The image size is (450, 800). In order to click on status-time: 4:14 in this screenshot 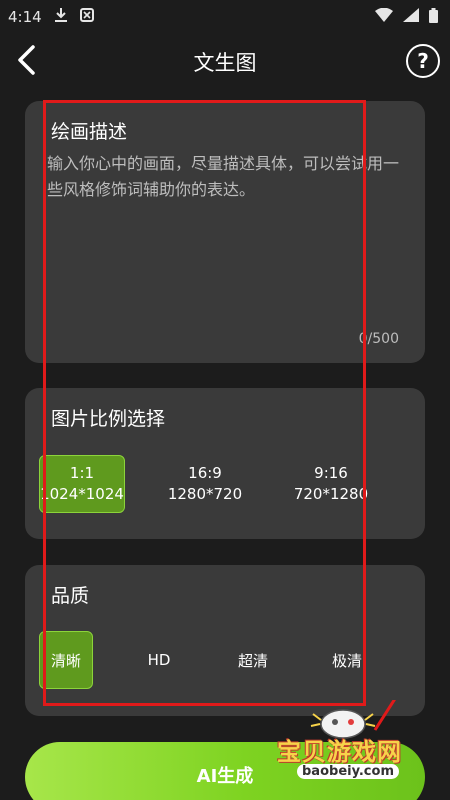, I will do `click(25, 17)`.